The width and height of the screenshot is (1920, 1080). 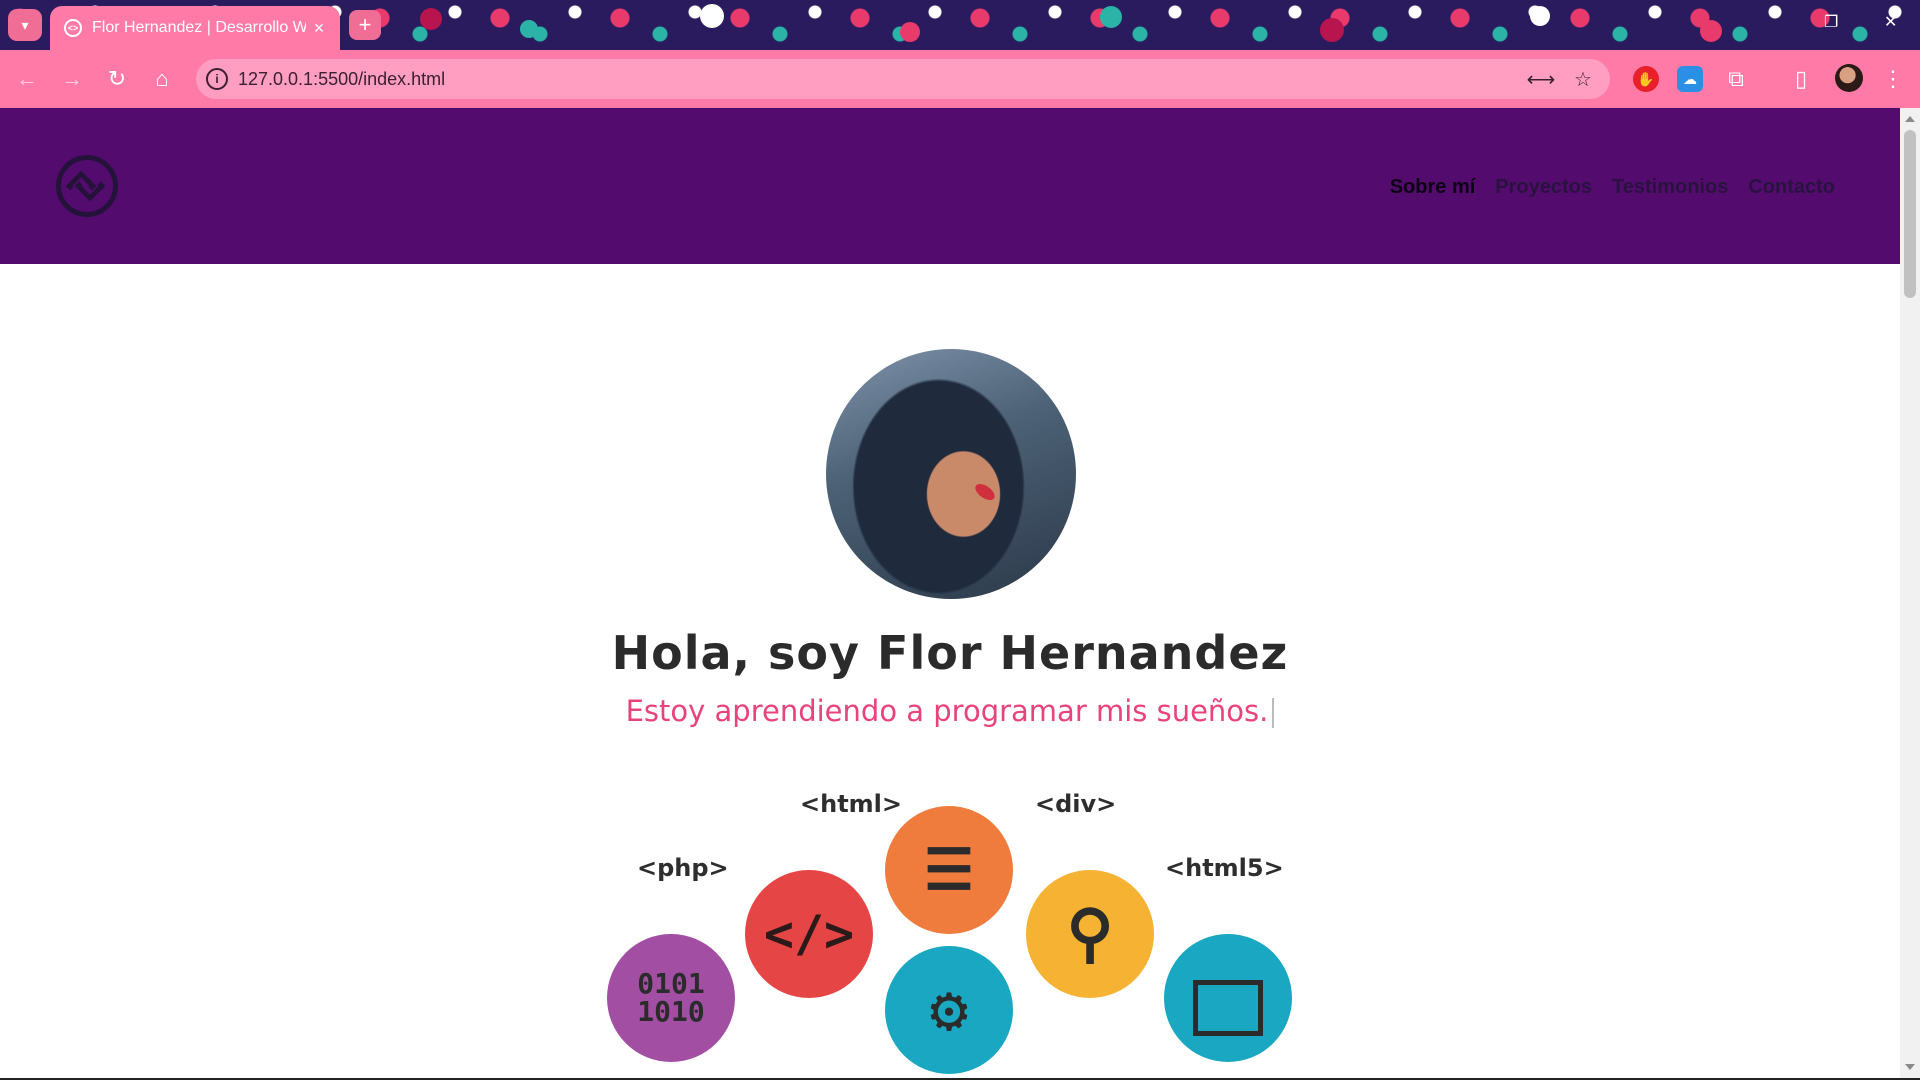 What do you see at coordinates (1543, 187) in the screenshot?
I see `nav-link-proyectos: Proyectos` at bounding box center [1543, 187].